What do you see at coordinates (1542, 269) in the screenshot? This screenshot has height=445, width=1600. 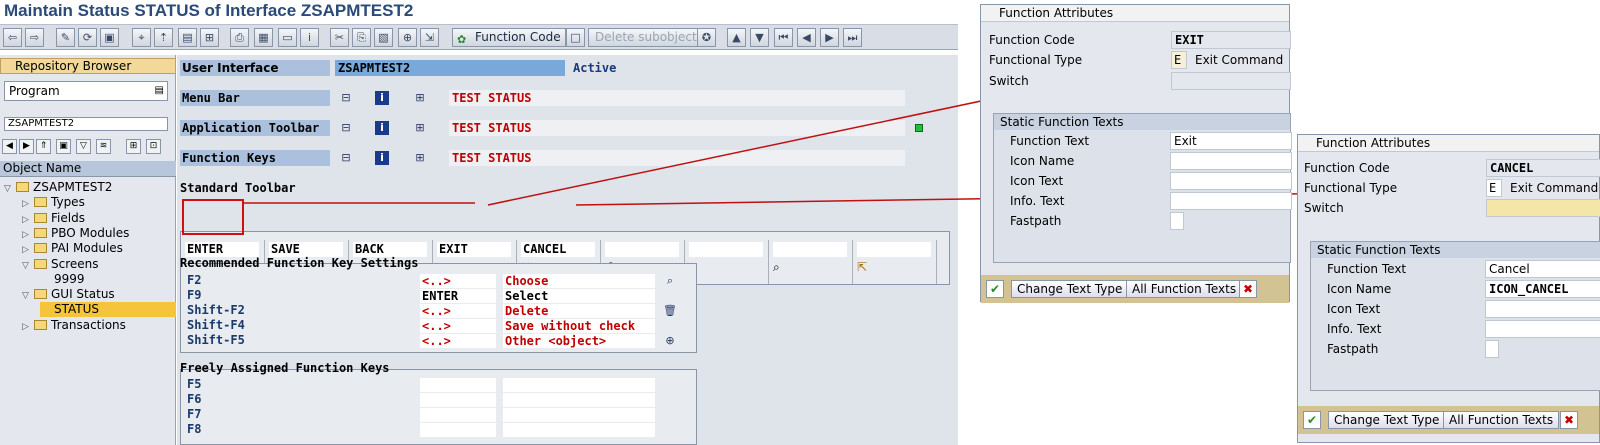 I see `function-text-field: Cancel` at bounding box center [1542, 269].